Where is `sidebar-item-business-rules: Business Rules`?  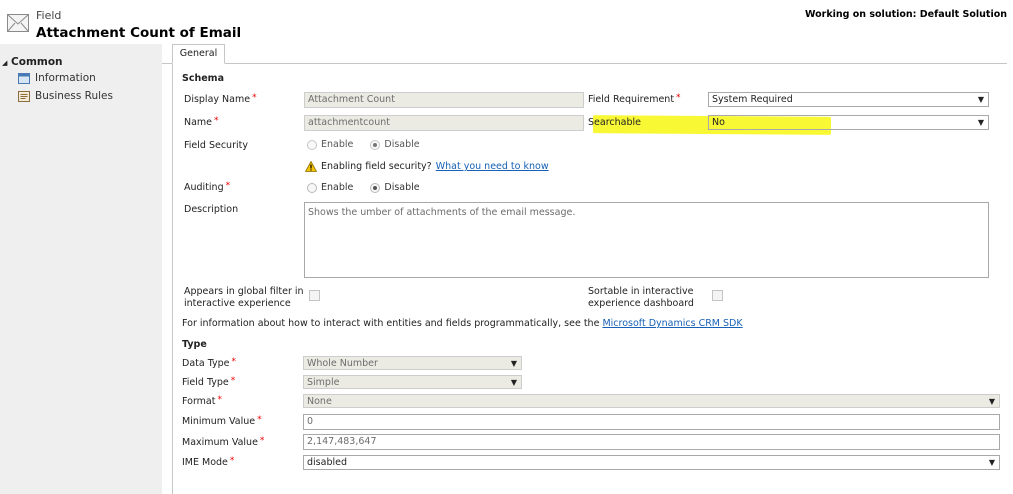
sidebar-item-business-rules: Business Rules is located at coordinates (65, 96).